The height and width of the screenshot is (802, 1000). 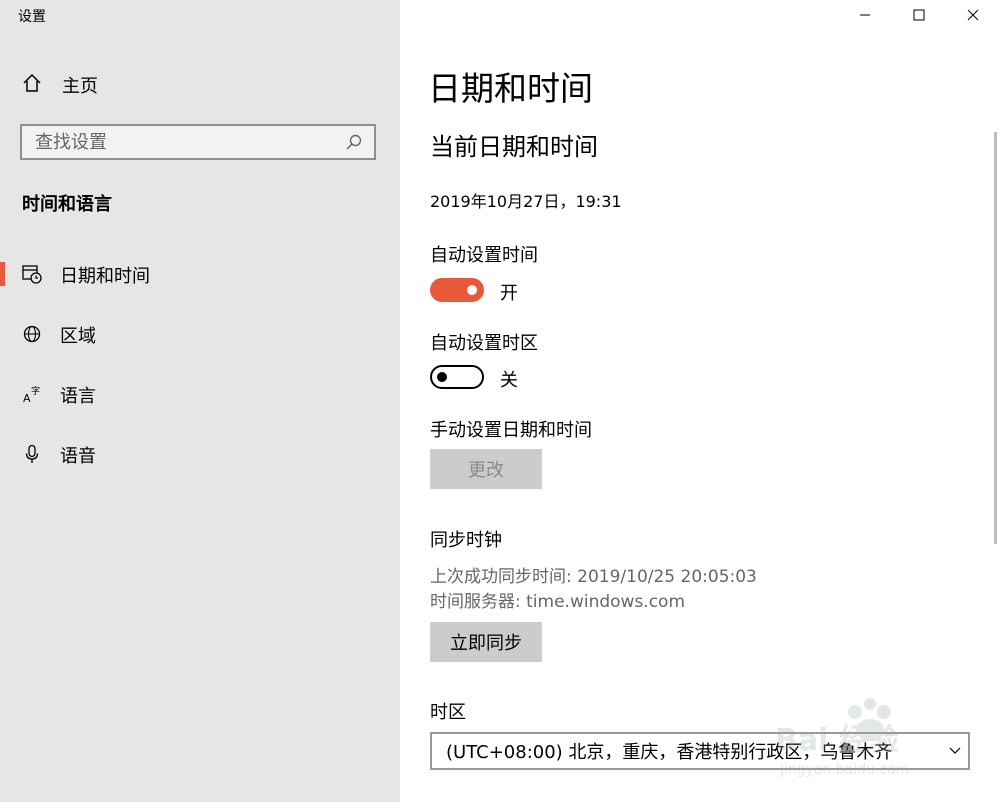 I want to click on window-controls, so click(x=919, y=15).